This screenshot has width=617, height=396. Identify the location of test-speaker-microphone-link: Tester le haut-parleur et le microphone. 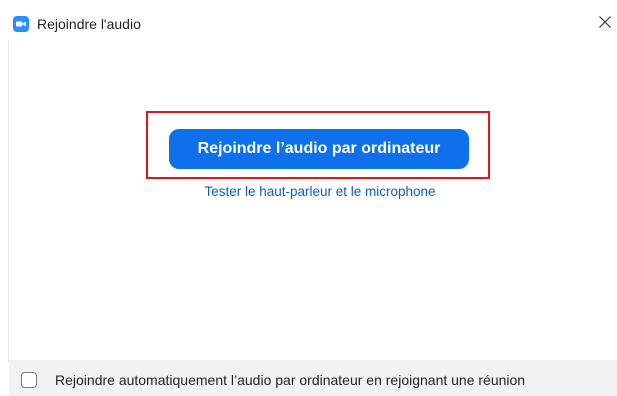
(320, 192).